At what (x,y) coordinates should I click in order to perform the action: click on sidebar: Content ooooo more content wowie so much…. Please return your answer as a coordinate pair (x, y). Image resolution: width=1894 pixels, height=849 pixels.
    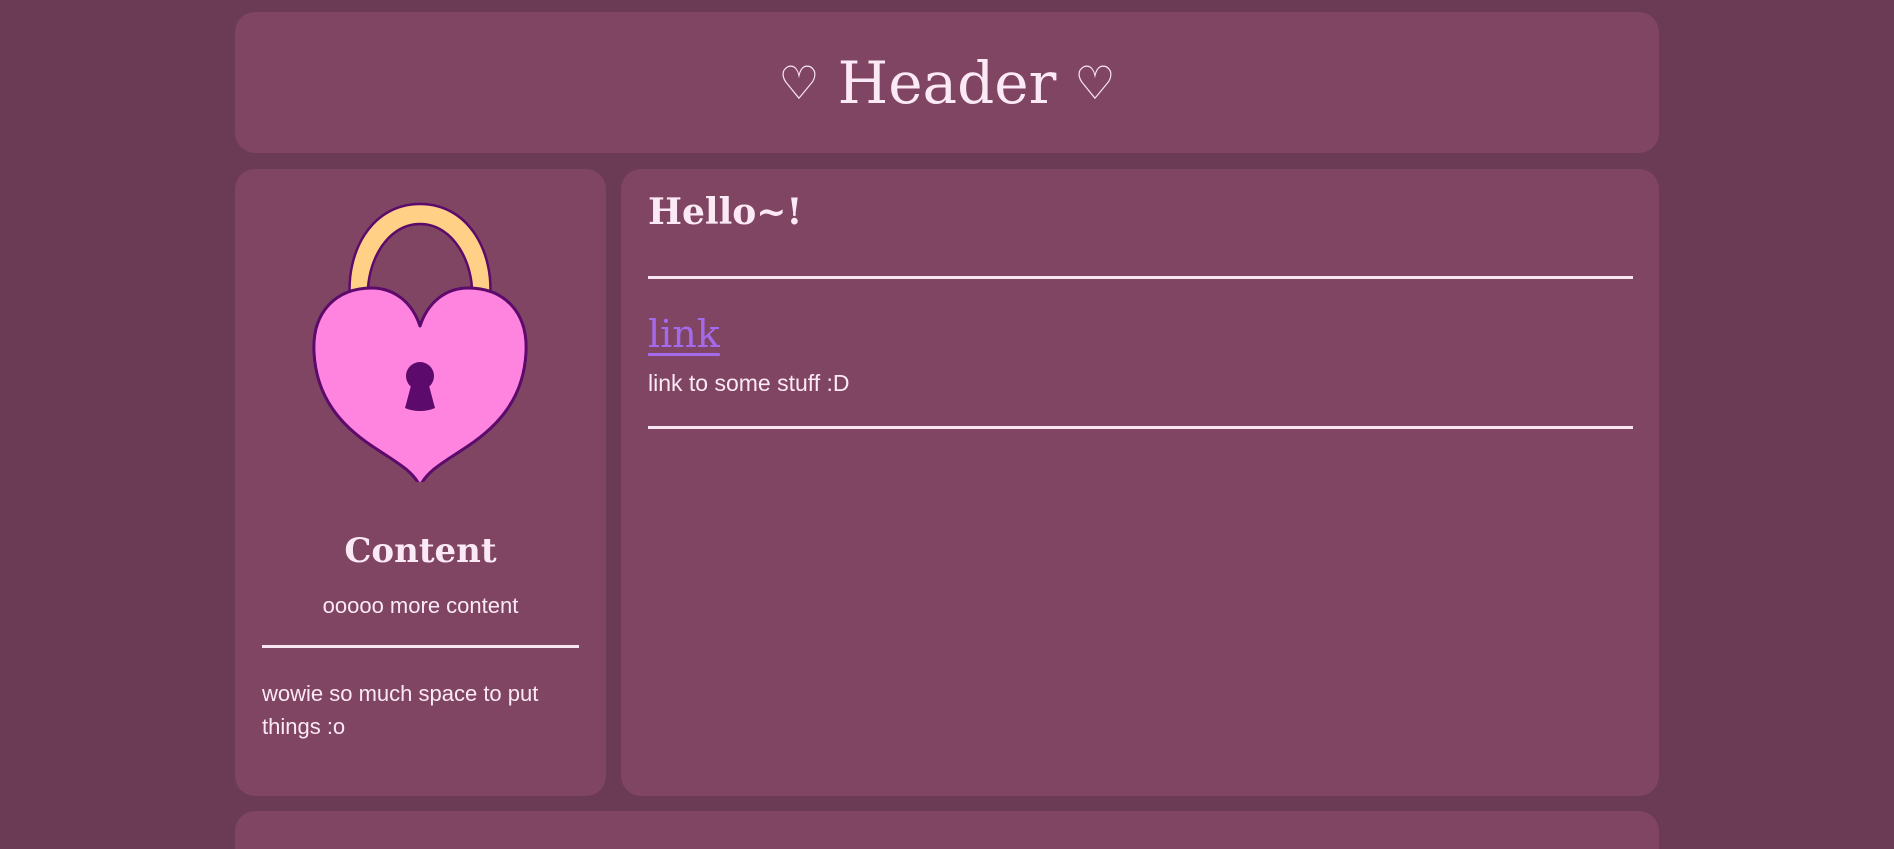
    Looking at the image, I should click on (420, 482).